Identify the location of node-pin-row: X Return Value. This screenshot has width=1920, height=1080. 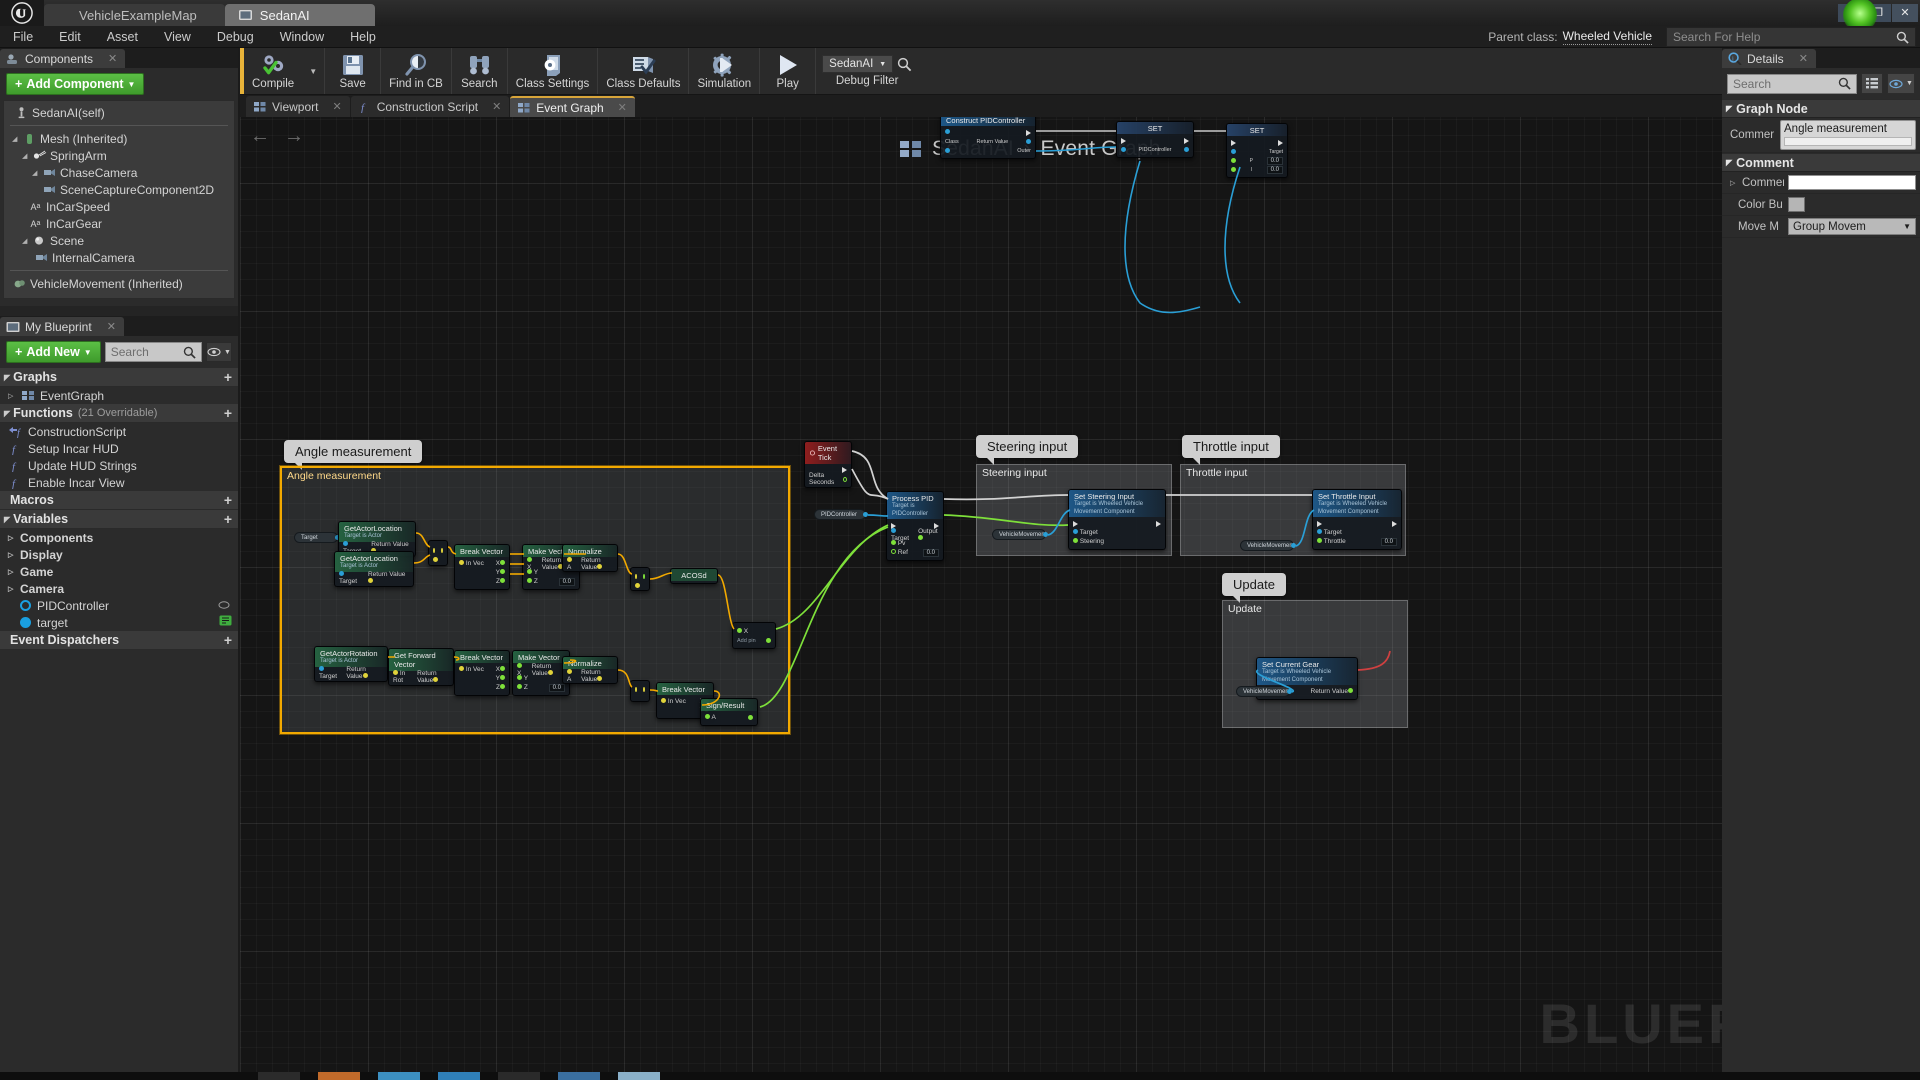
(541, 669).